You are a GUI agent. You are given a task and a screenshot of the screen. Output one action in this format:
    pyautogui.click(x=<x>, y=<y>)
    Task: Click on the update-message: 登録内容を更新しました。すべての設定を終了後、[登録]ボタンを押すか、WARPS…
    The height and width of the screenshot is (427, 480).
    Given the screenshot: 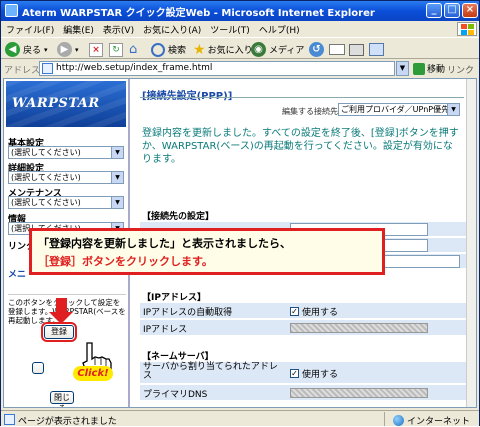 What is the action you would take?
    pyautogui.click(x=300, y=146)
    